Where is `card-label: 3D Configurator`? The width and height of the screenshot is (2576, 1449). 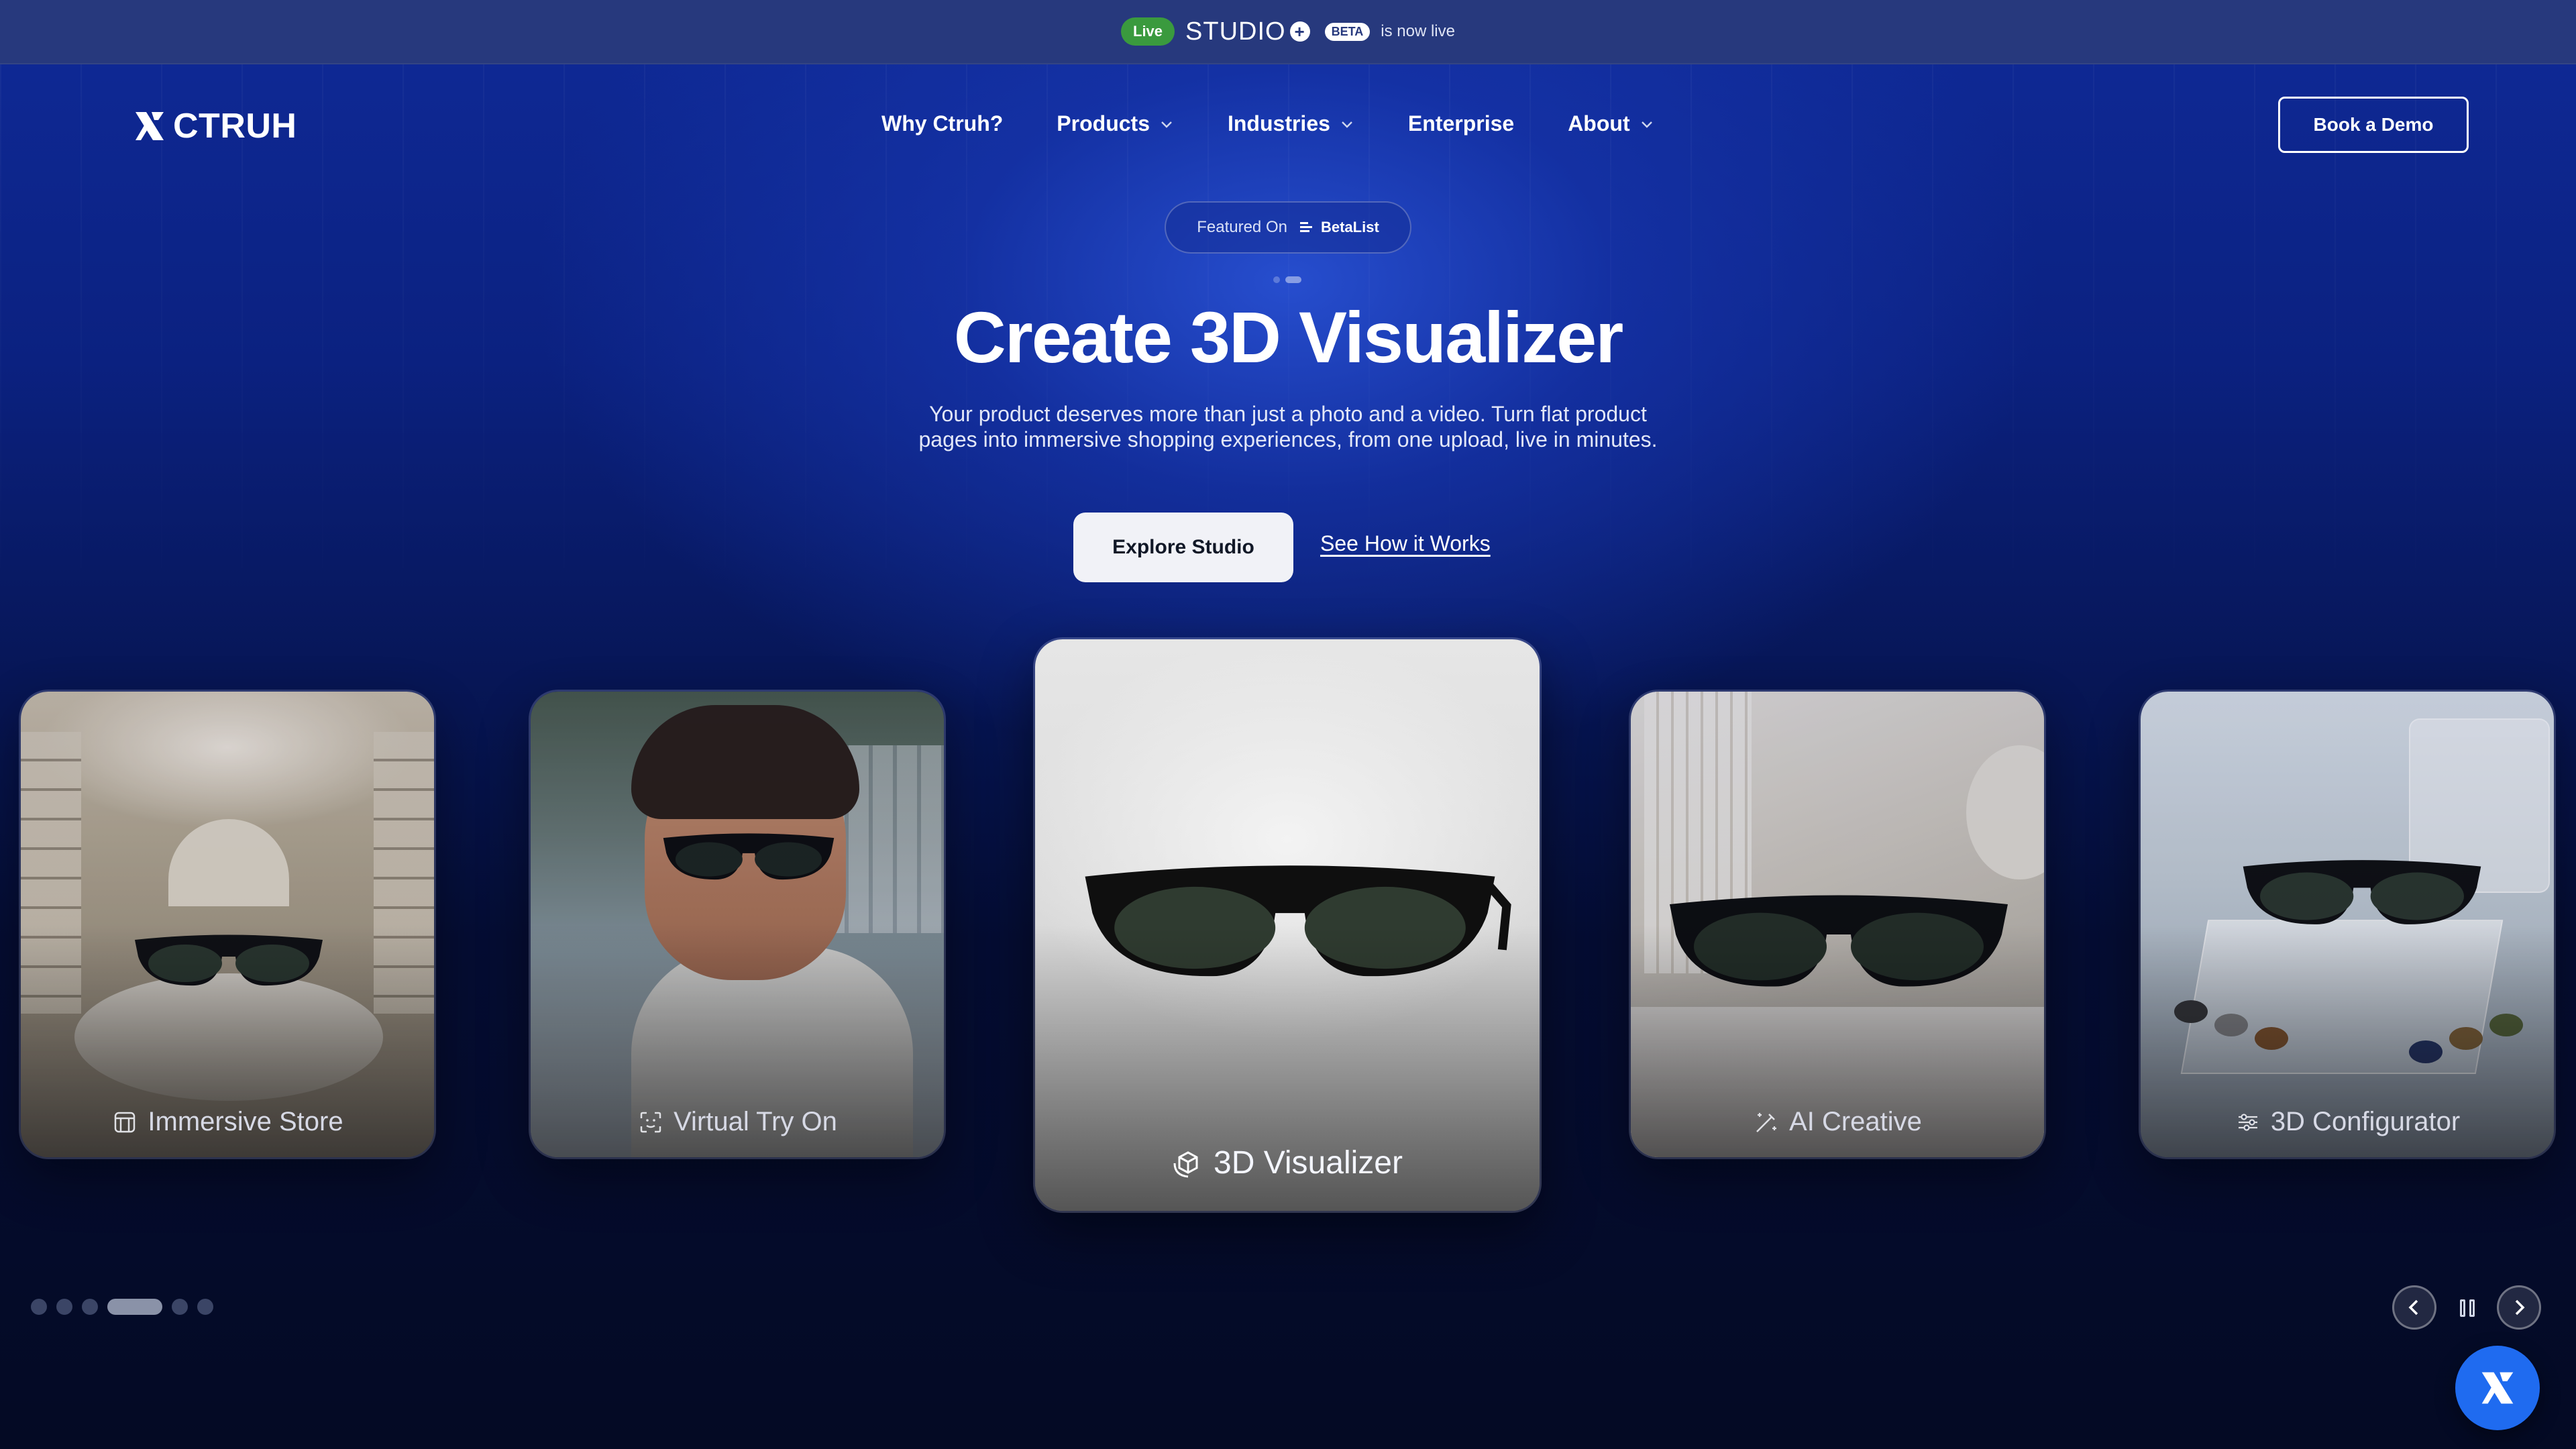
card-label: 3D Configurator is located at coordinates (2365, 1121).